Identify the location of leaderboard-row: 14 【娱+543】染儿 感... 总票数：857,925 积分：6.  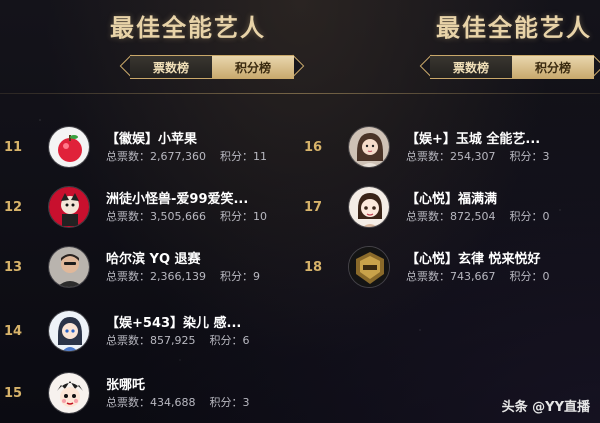
(149, 335).